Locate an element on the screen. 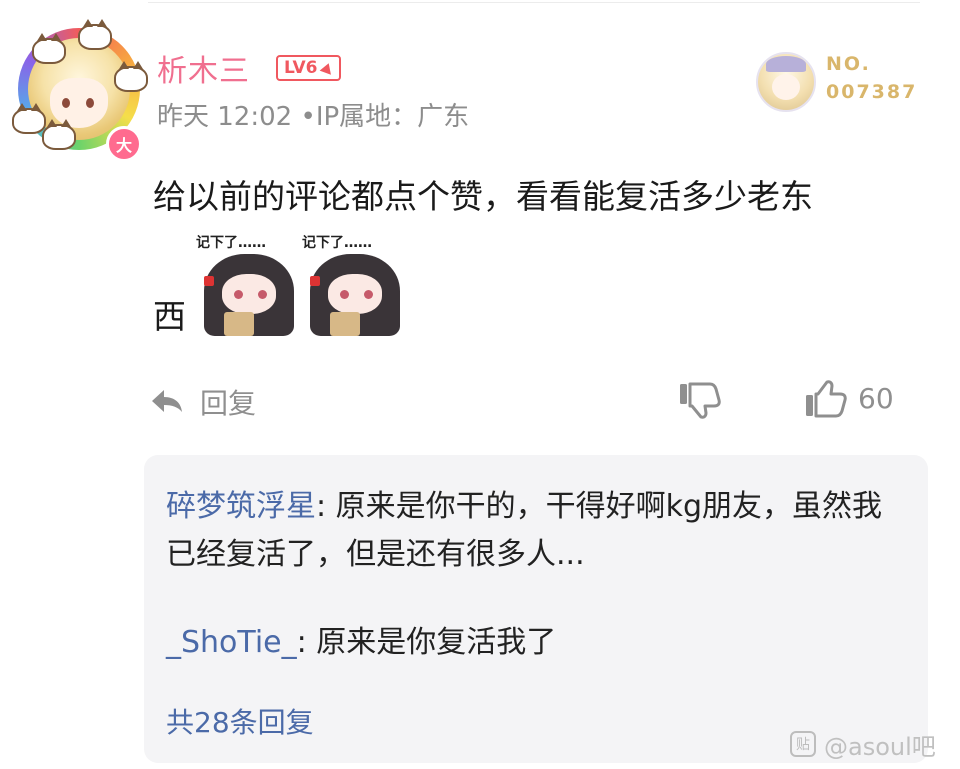 Image resolution: width=960 pixels, height=769 pixels. face-shape is located at coordinates (786, 87).